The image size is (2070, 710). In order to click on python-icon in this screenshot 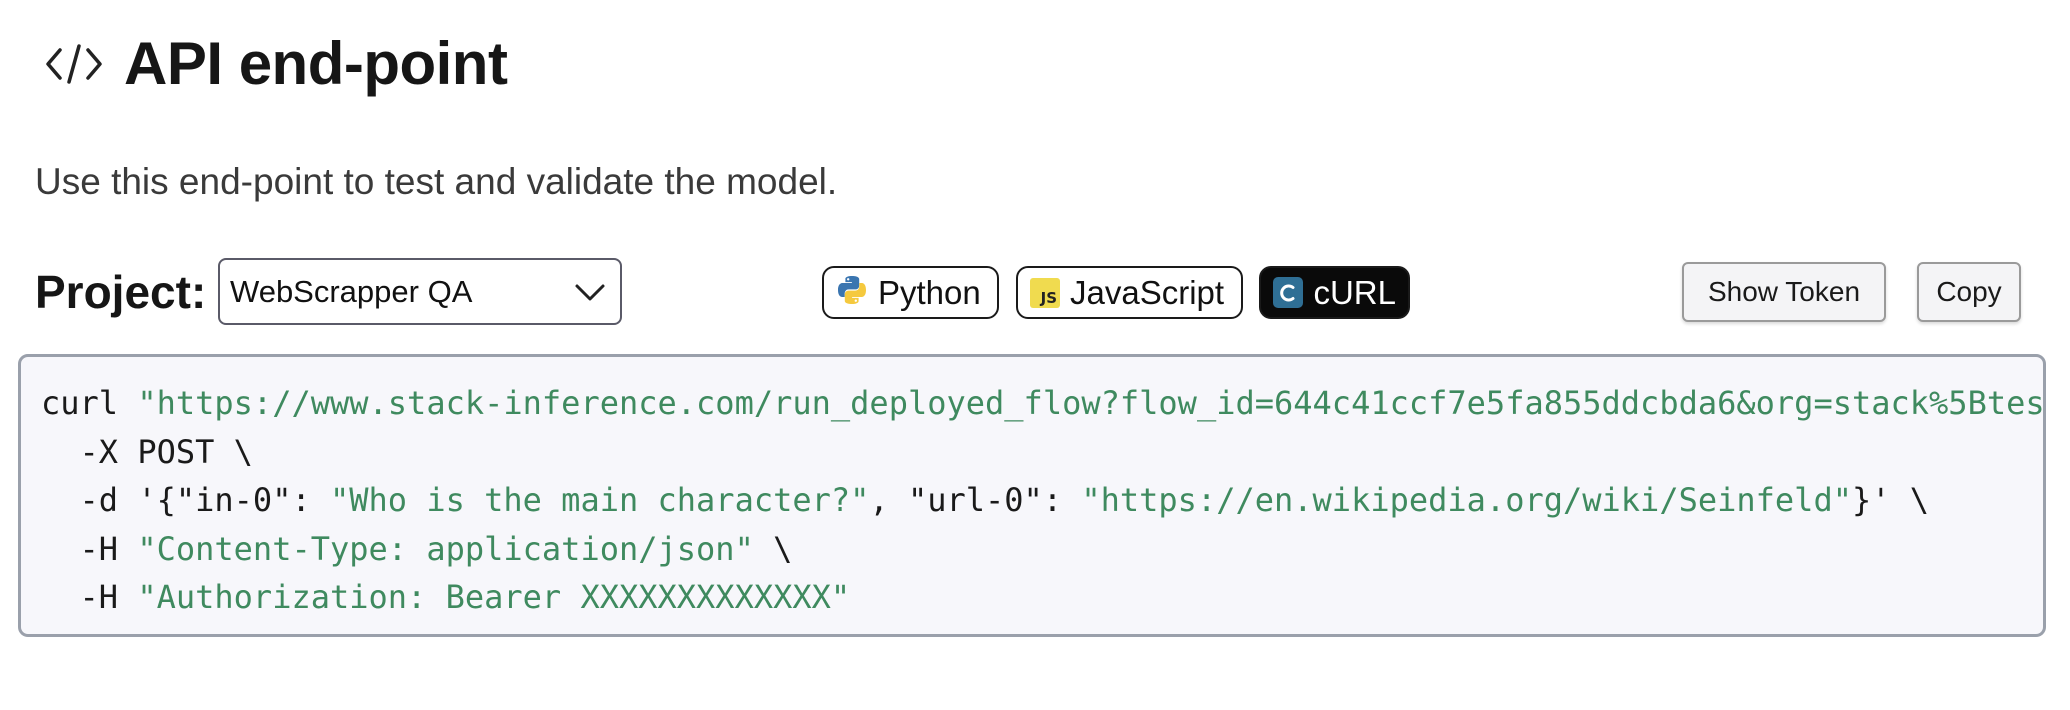, I will do `click(852, 292)`.